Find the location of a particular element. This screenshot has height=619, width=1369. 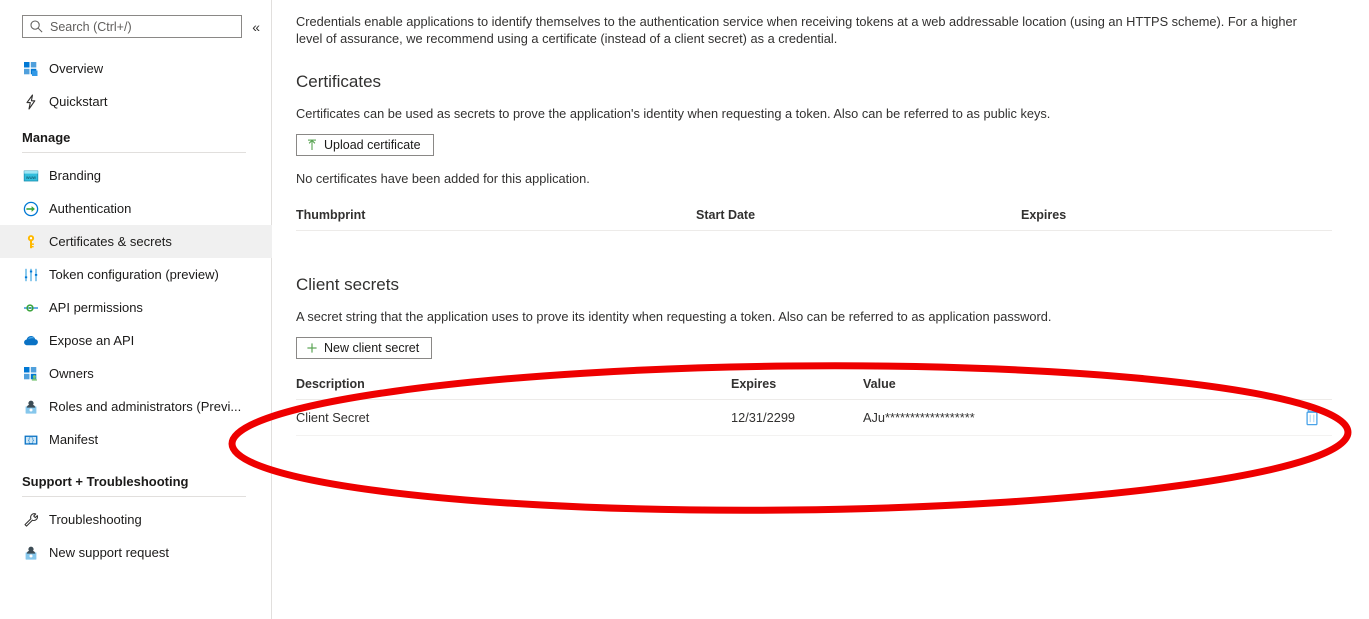

certificates-table-empty-body is located at coordinates (814, 238).